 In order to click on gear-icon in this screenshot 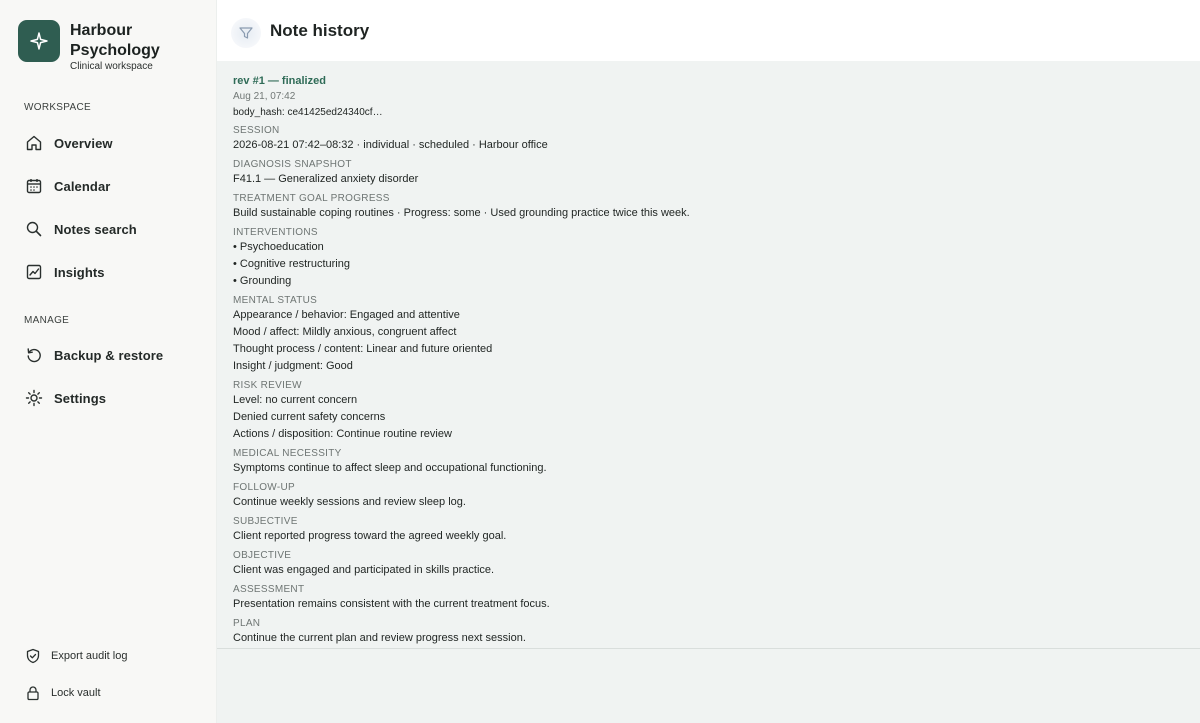, I will do `click(34, 398)`.